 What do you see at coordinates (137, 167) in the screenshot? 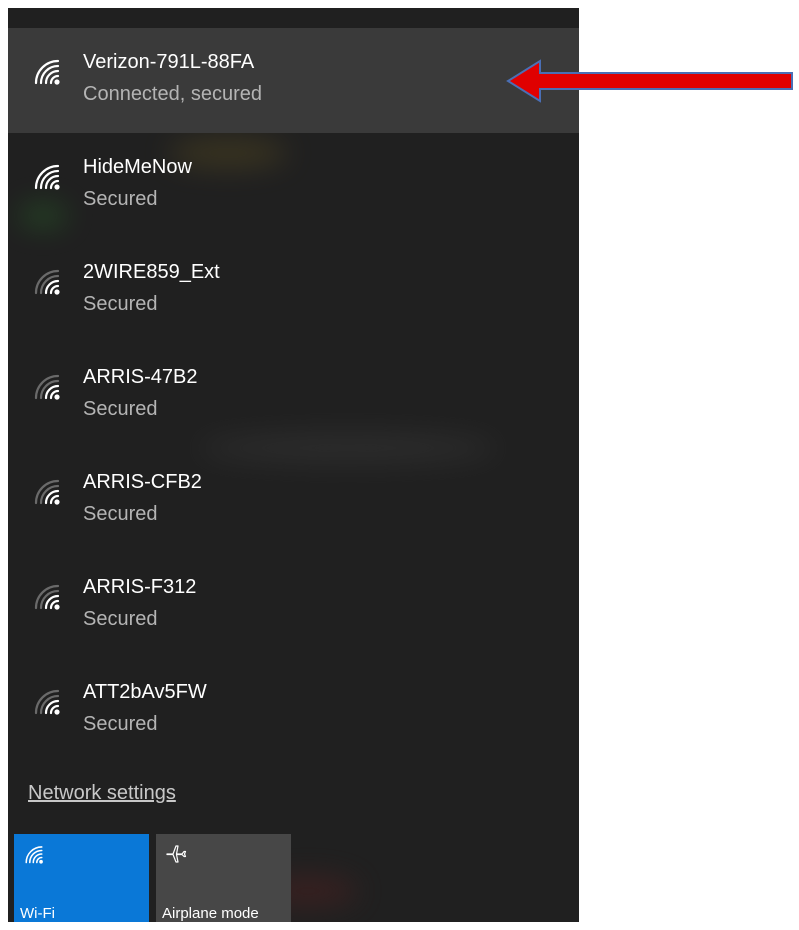
I see `network-name: HideMeNow` at bounding box center [137, 167].